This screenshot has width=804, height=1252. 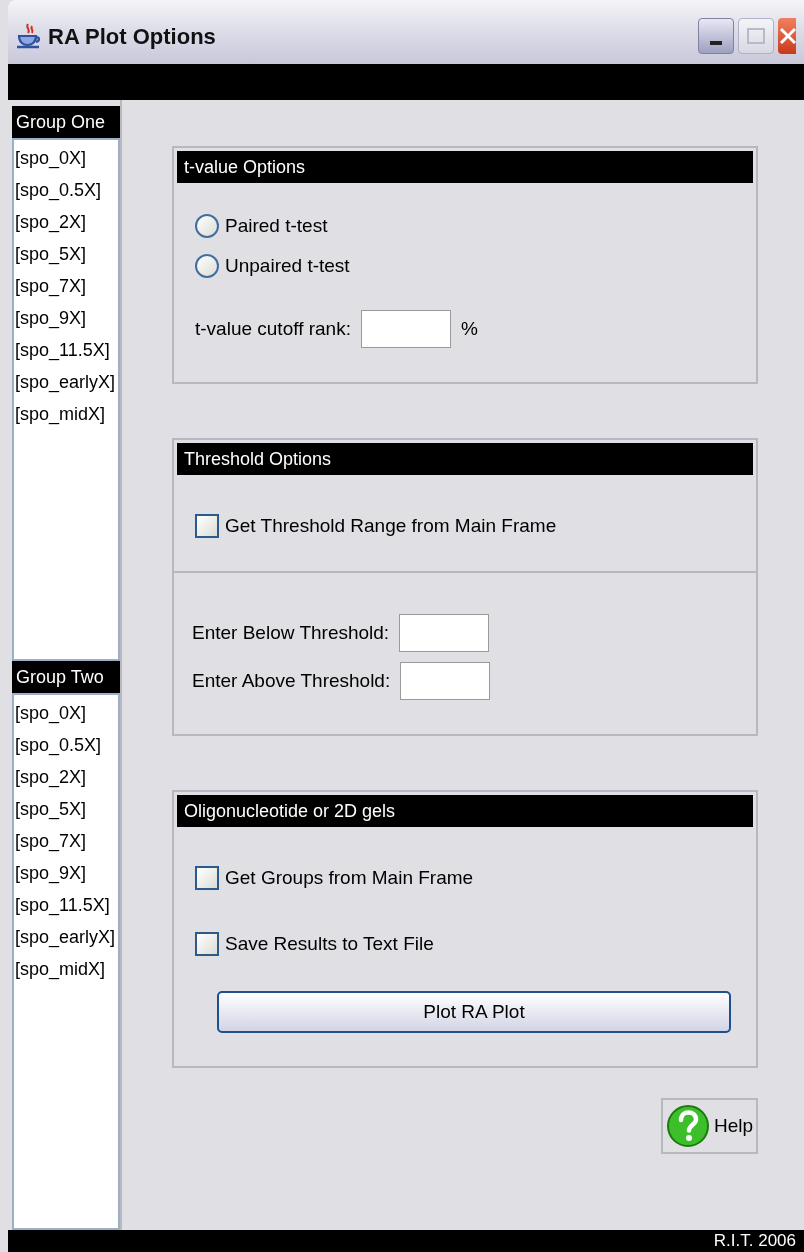 I want to click on checkbox-label: Save Results to Text File, so click(x=329, y=943).